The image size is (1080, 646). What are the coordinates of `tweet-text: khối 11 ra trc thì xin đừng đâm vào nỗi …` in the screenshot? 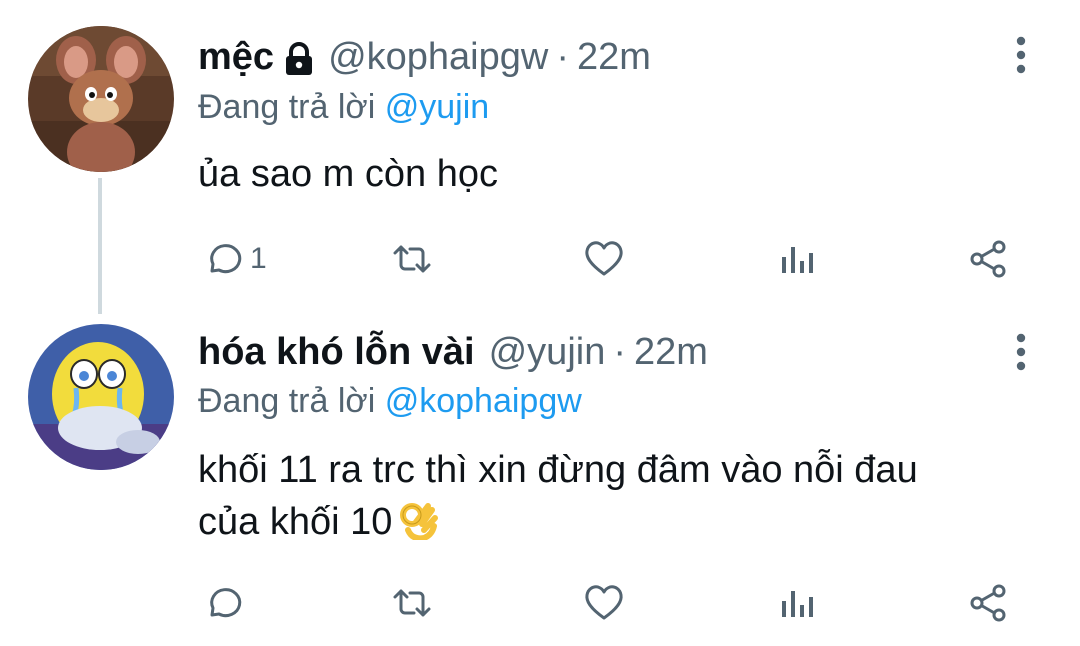 It's located at (618, 496).